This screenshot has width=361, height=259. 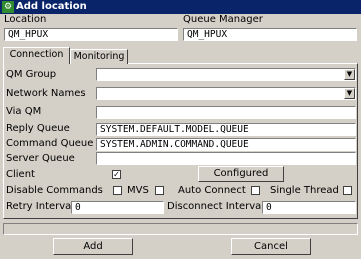 I want to click on client-checkbox: ✓, so click(x=116, y=174).